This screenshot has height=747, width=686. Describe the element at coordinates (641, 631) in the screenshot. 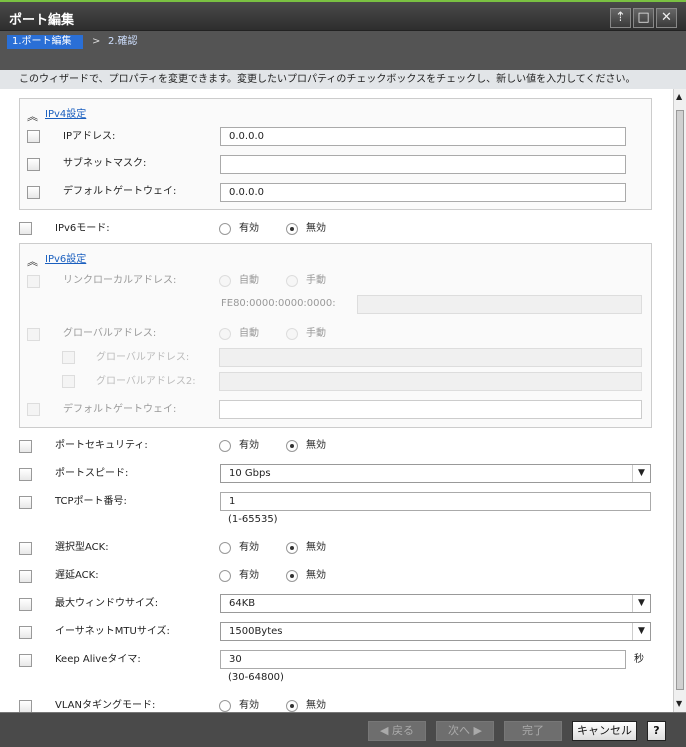

I see `dropdown-arrow-icon: ▼` at that location.